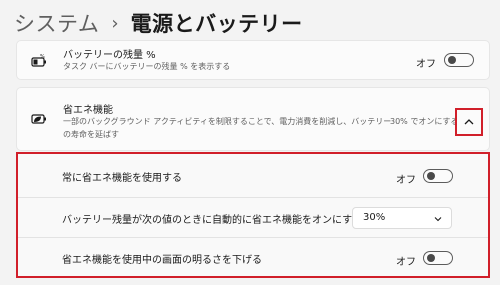  What do you see at coordinates (88, 110) in the screenshot?
I see `battery-saver-title: 省エネ機能` at bounding box center [88, 110].